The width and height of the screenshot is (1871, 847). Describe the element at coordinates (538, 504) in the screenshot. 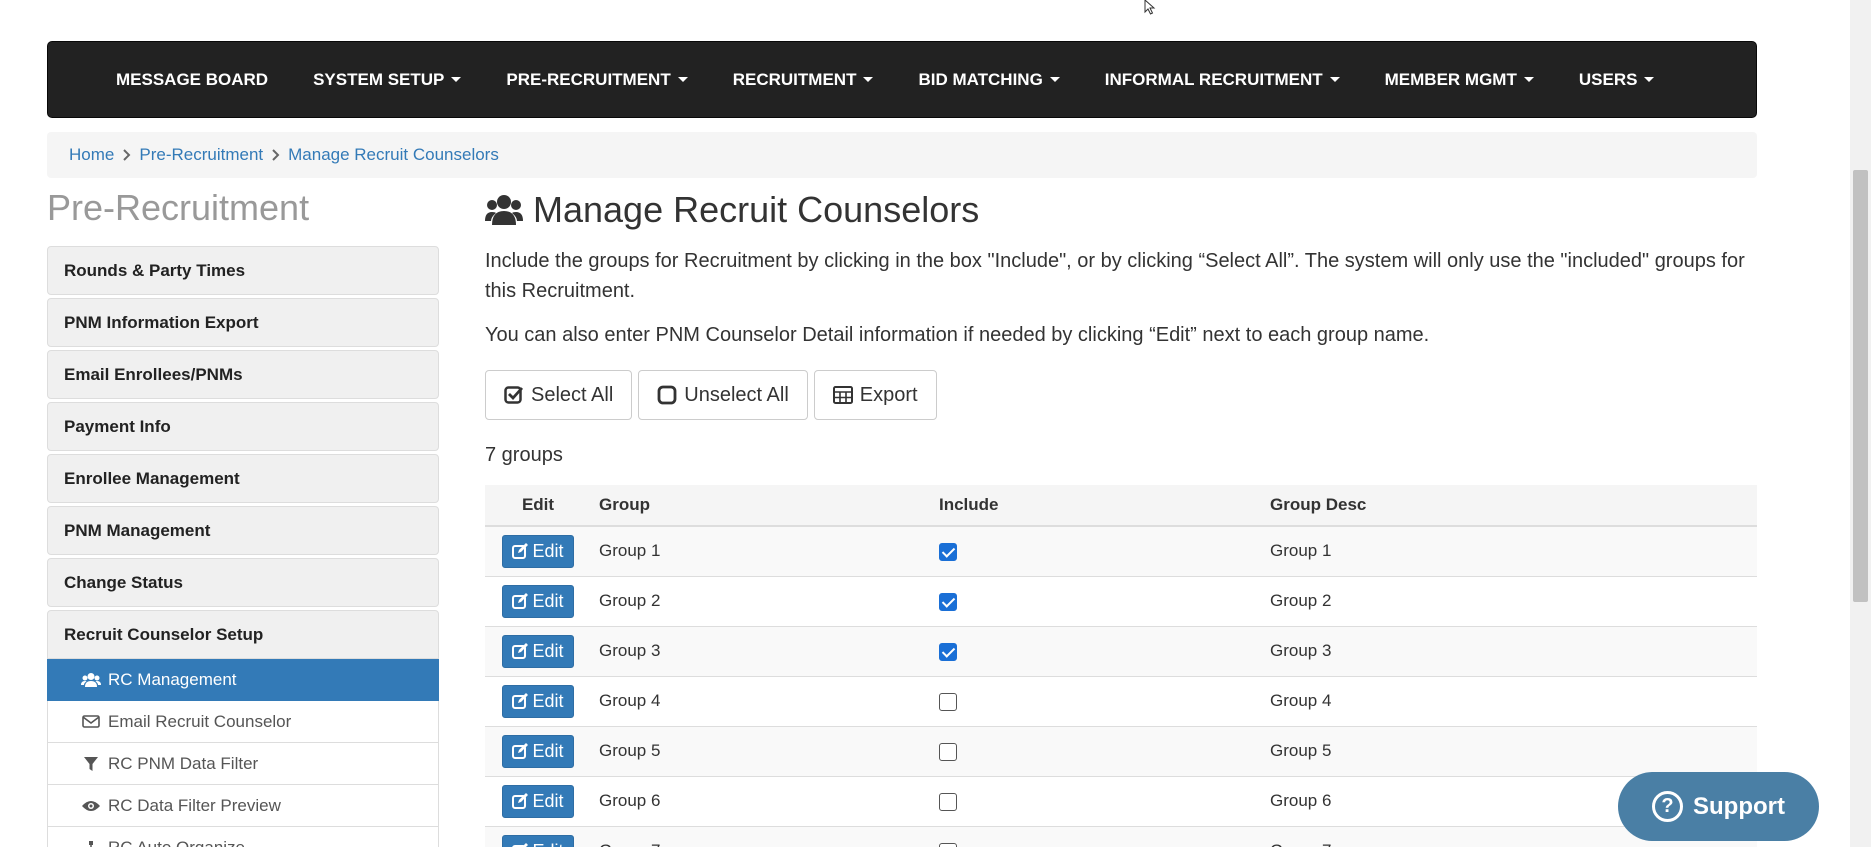

I see `header-edit: Edit` at that location.